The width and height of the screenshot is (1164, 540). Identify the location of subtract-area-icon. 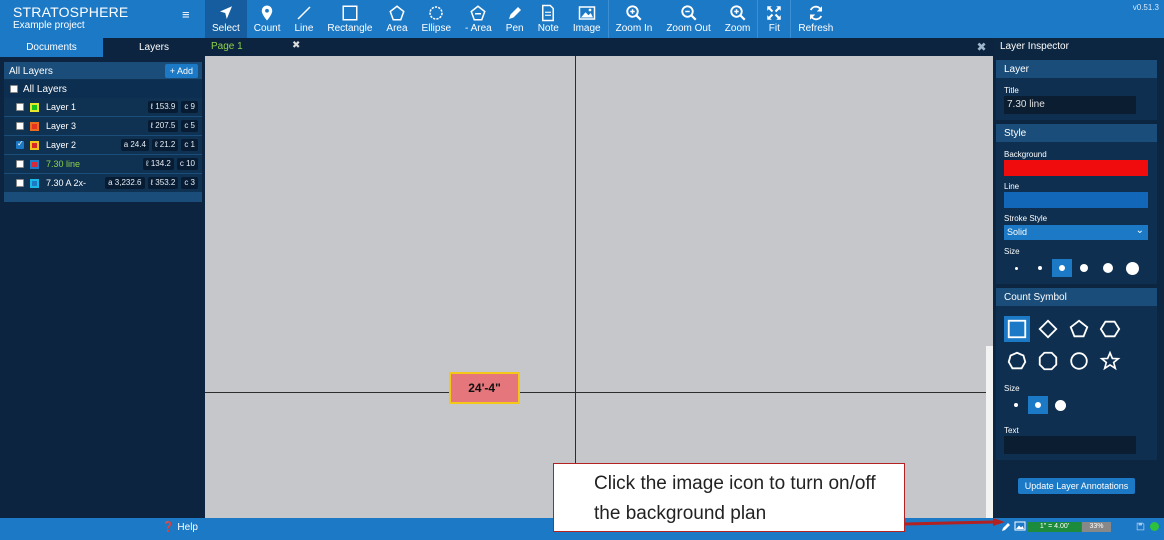
(478, 13).